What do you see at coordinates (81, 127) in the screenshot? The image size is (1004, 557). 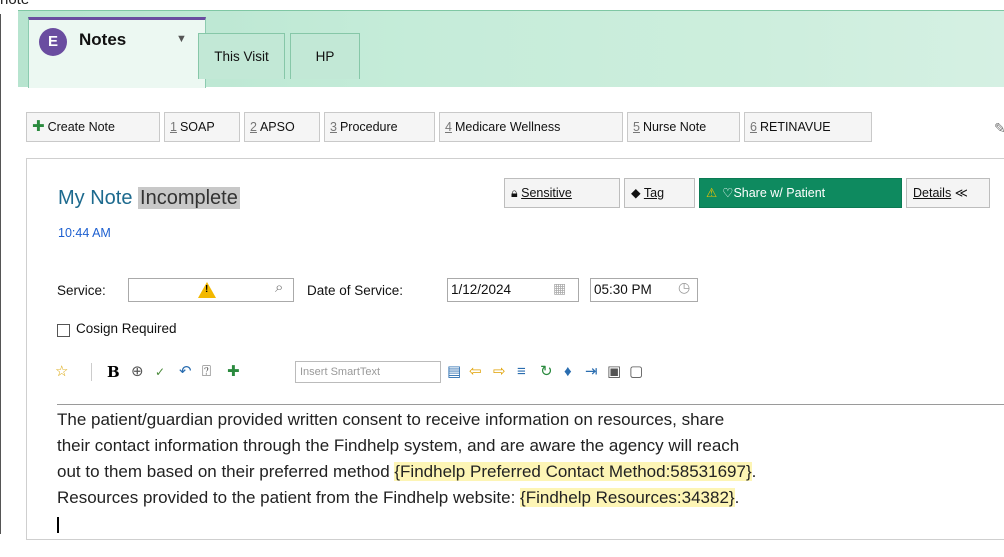 I see `create-note-label: Create Note` at bounding box center [81, 127].